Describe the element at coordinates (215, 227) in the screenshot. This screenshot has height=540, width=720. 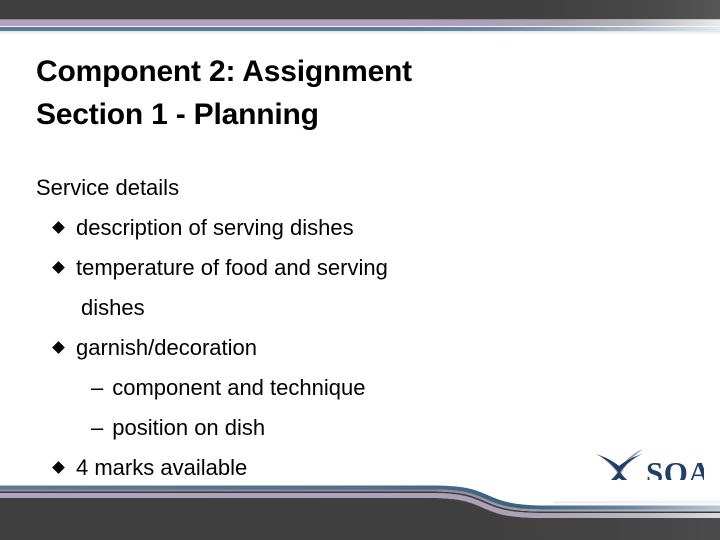
I see `body-line-text: description of serving dishes` at that location.